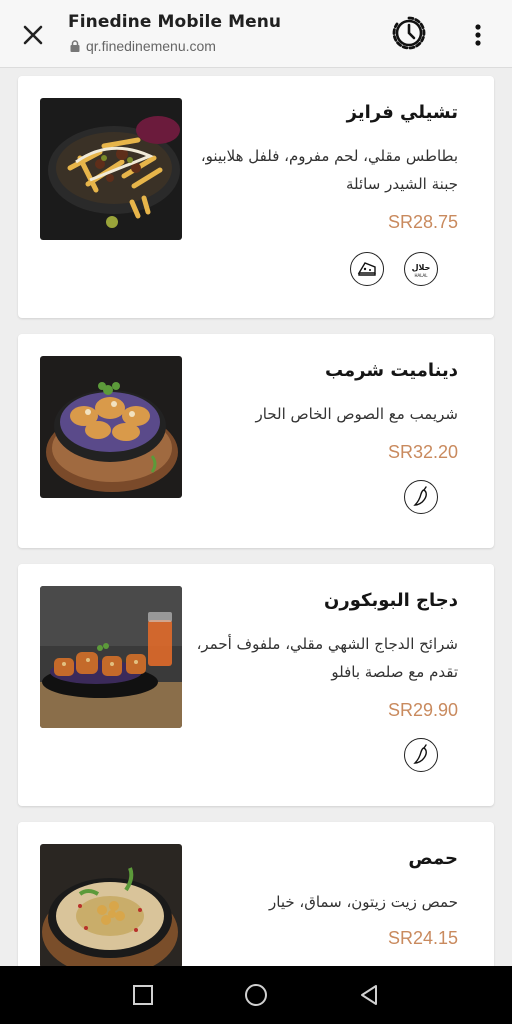  What do you see at coordinates (390, 600) in the screenshot?
I see `item-name: دجاج البوبكورن` at bounding box center [390, 600].